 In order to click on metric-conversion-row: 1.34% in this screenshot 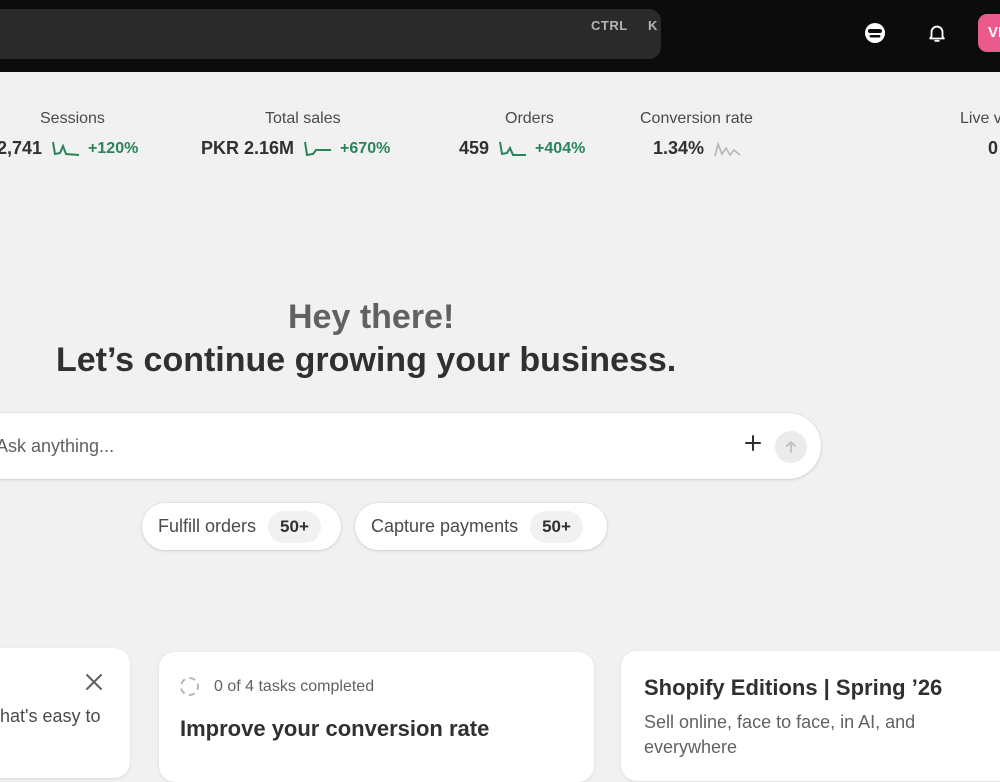, I will do `click(697, 148)`.